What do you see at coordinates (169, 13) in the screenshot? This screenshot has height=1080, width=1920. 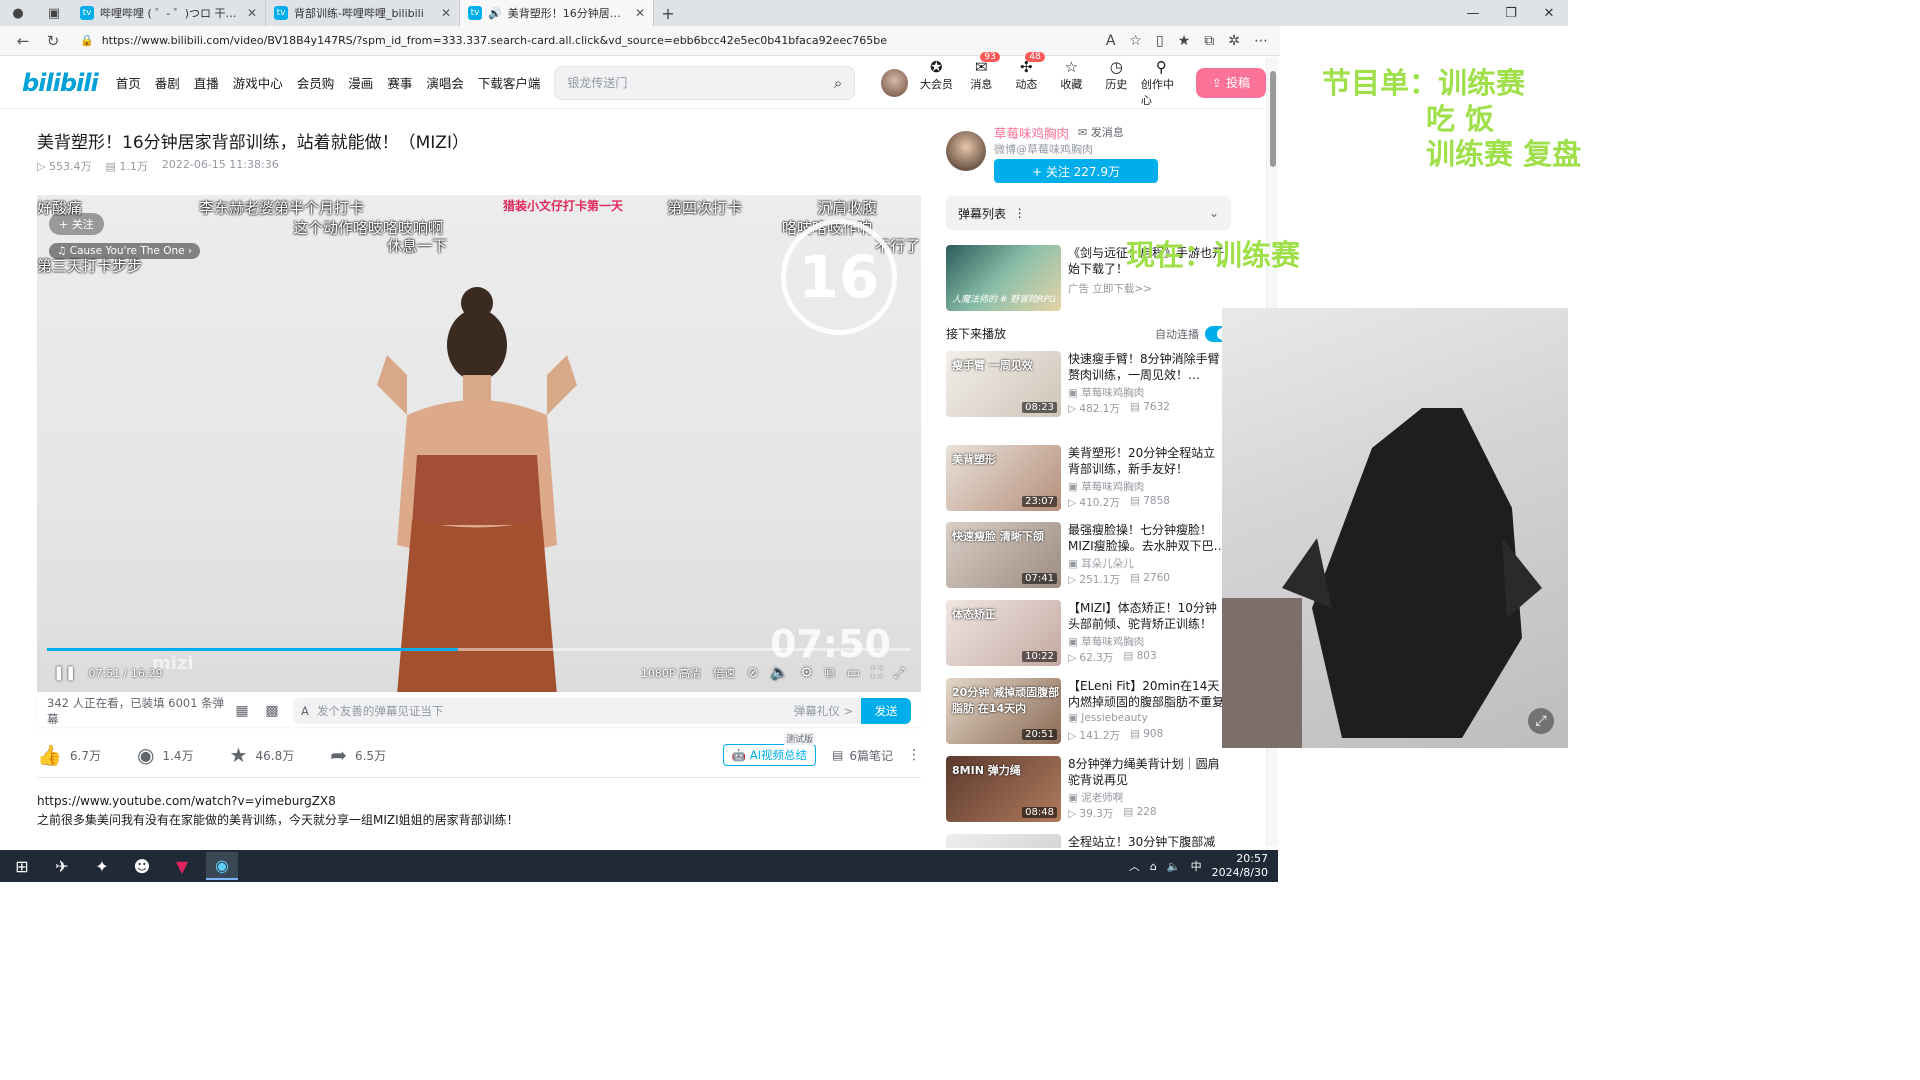 I see `browser-tab-1: tv 哔哩哔哩 ( ゜- ゜)つロ 干杯~-bilibili ✕` at bounding box center [169, 13].